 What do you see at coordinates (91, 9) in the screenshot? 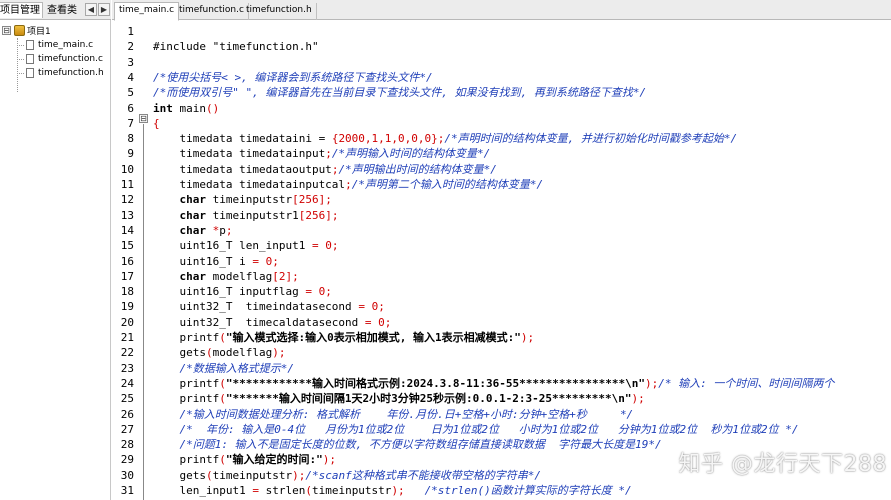
I see `tab-scroll-left-button: ◀` at bounding box center [91, 9].